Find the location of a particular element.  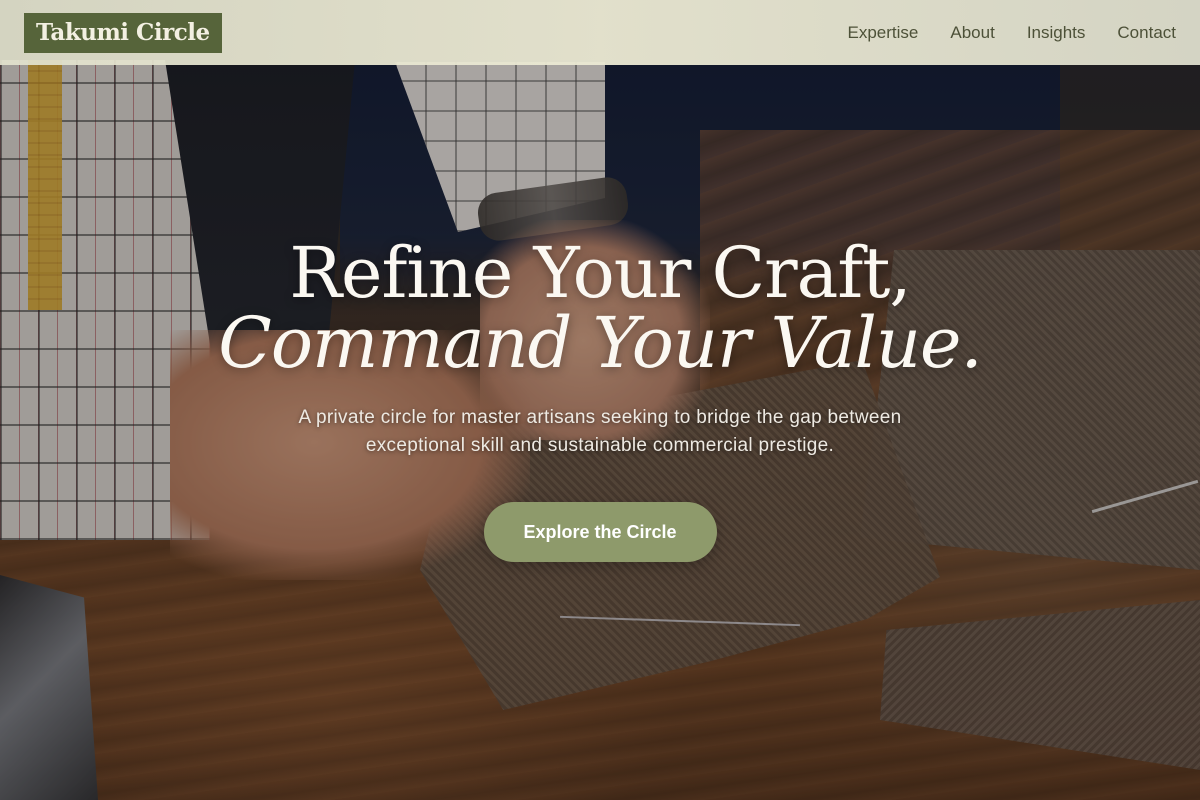

scissors-image is located at coordinates (49, 687).